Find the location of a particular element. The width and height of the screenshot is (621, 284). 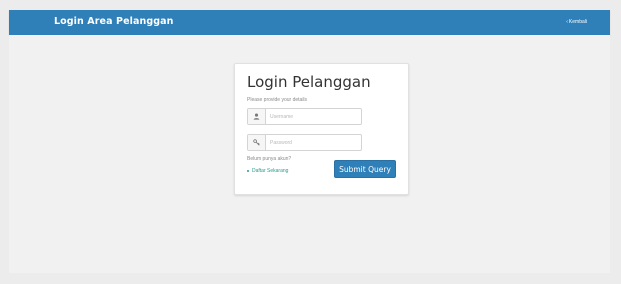

username-field is located at coordinates (304, 116).